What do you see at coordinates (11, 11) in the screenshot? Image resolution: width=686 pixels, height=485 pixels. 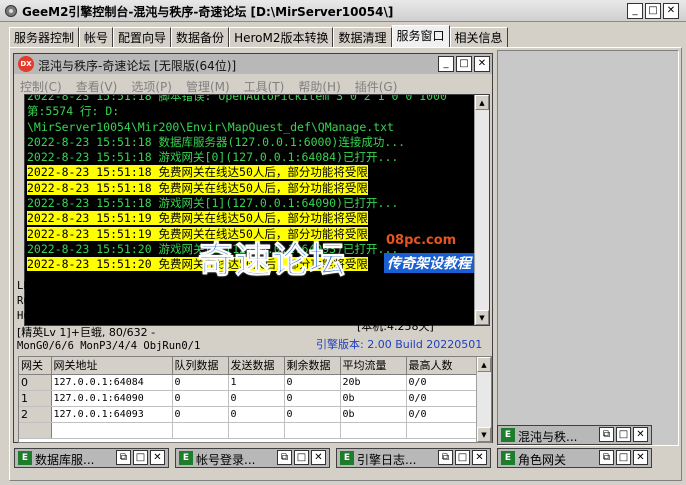 I see `gear-app-icon` at bounding box center [11, 11].